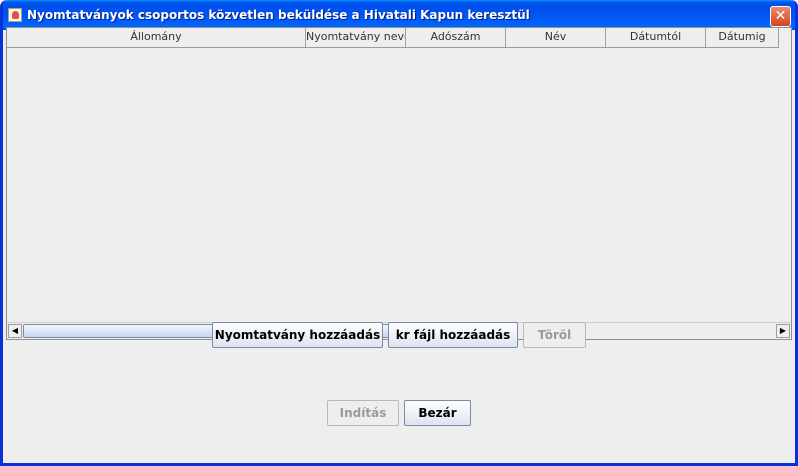 This screenshot has height=466, width=798. I want to click on column-header-allomany: Állomány, so click(156, 37).